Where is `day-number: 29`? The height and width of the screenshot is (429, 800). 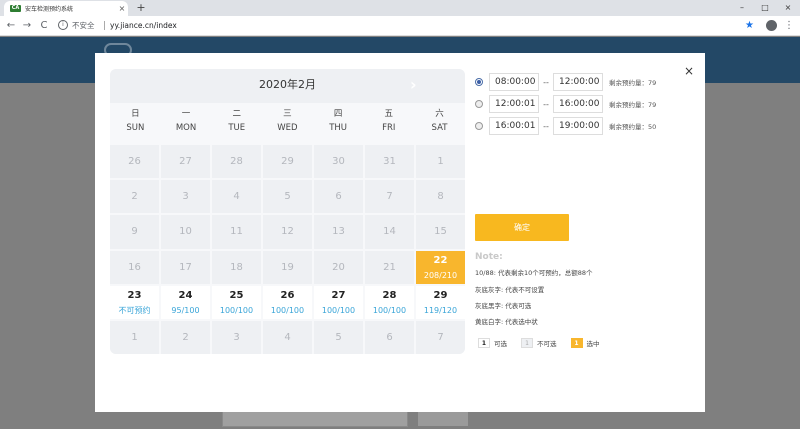 day-number: 29 is located at coordinates (287, 162).